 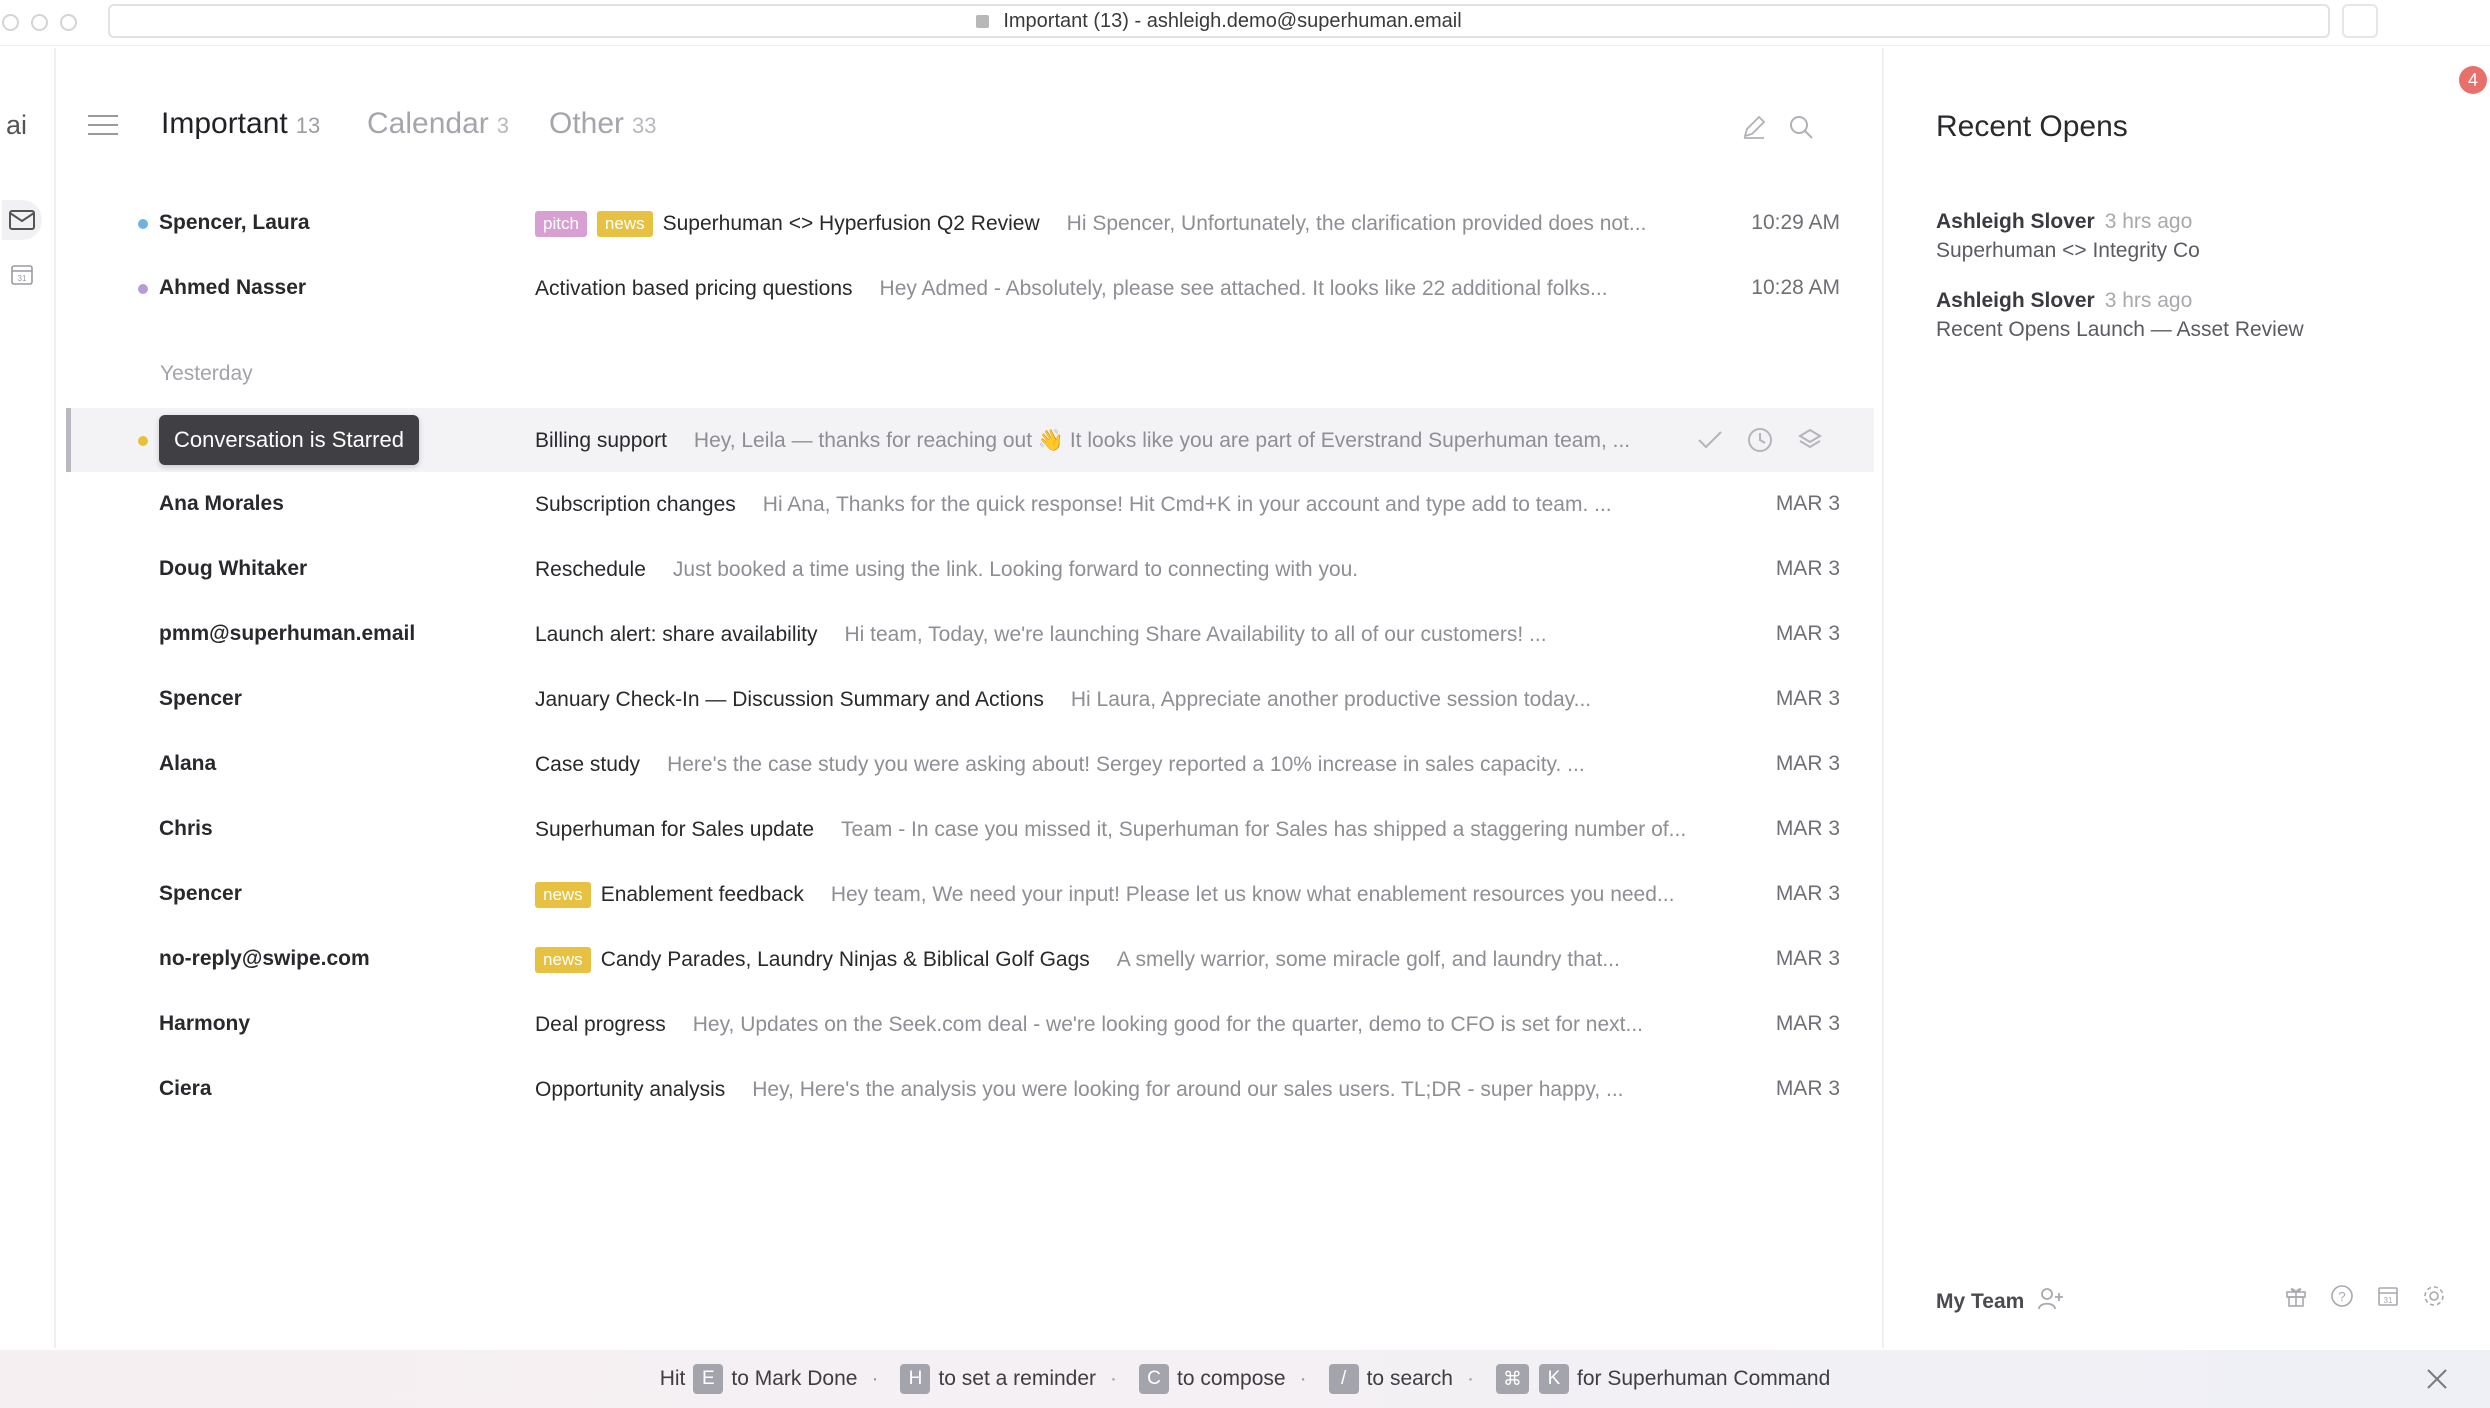 I want to click on tab-other: Other 33, so click(x=603, y=124).